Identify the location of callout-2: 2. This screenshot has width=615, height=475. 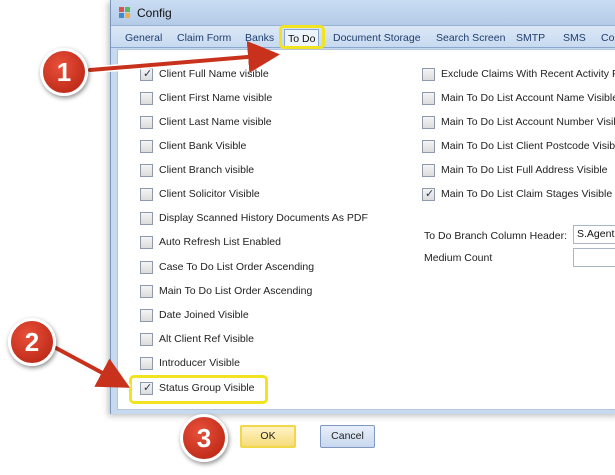
(32, 342).